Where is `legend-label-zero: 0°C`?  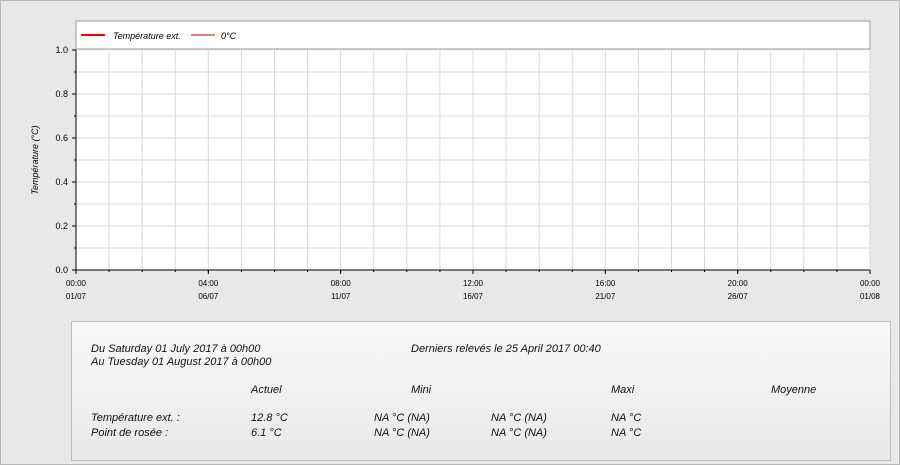 legend-label-zero: 0°C is located at coordinates (229, 36).